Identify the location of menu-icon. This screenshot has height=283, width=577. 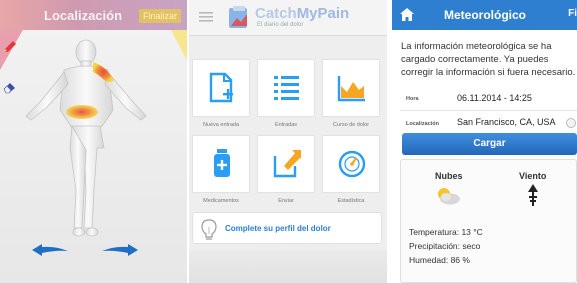
(206, 17).